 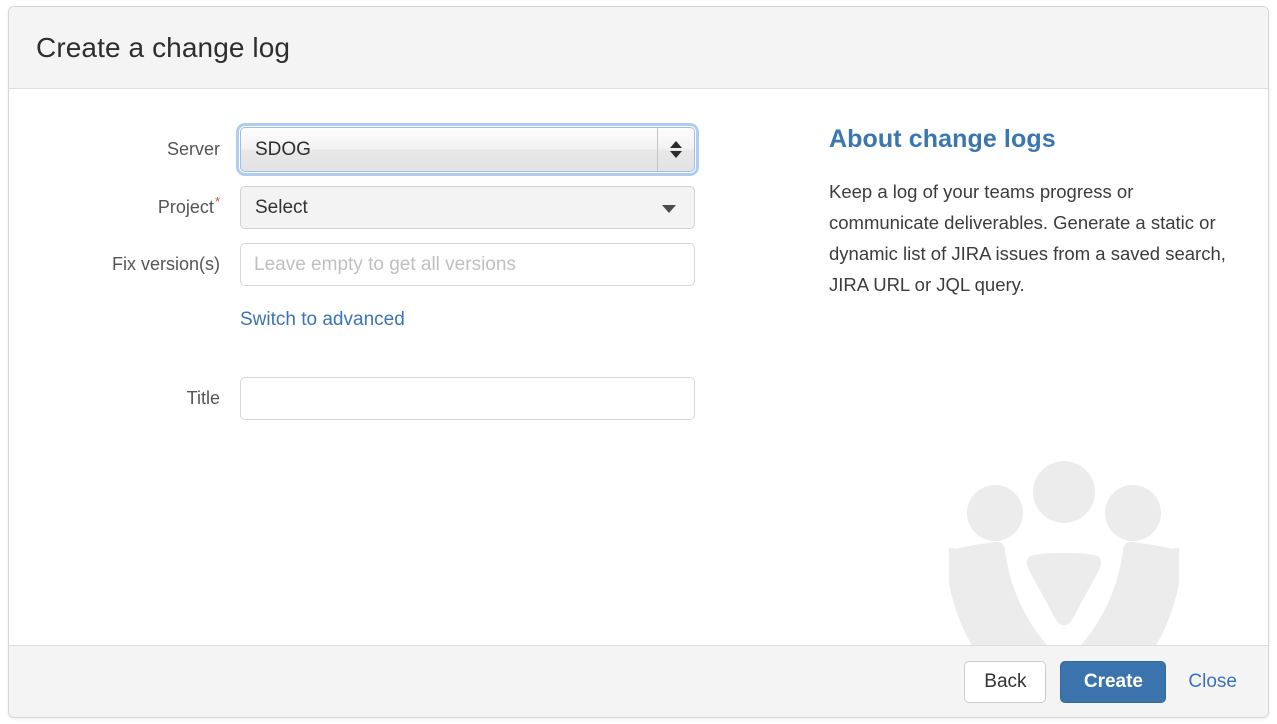 What do you see at coordinates (676, 144) in the screenshot?
I see `triangle-up-icon` at bounding box center [676, 144].